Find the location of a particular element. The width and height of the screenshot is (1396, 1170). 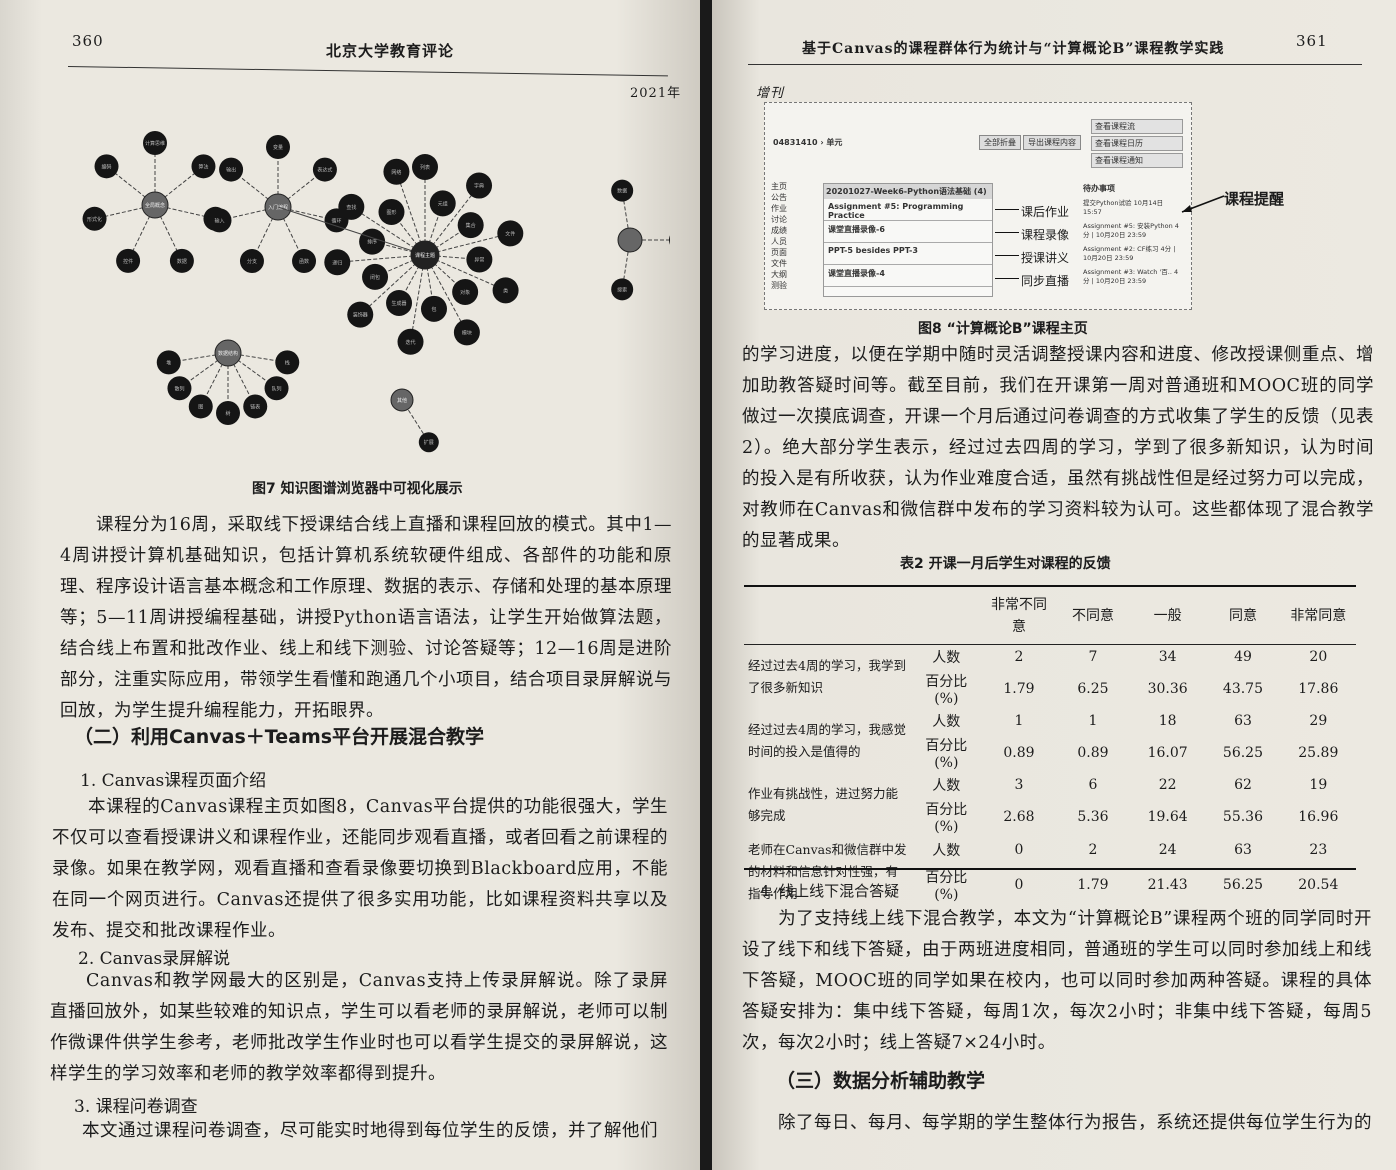

table-value-cell: 34 is located at coordinates (1167, 657).